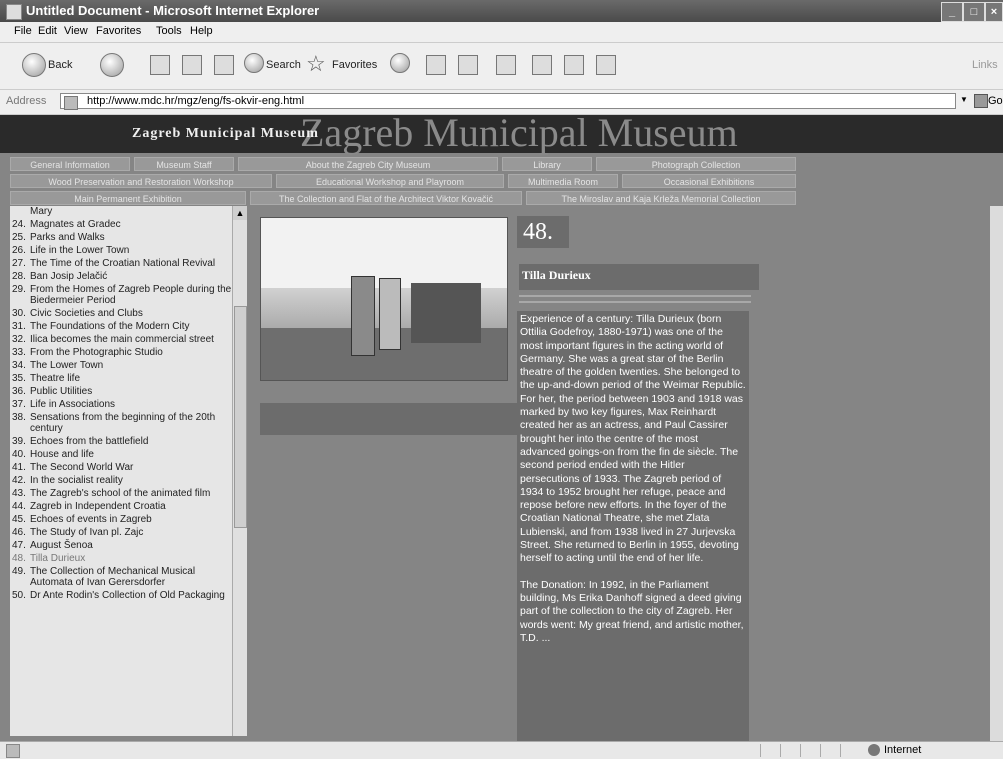  I want to click on nav-educational-workshop: Educational Workshop and Playroom, so click(390, 181).